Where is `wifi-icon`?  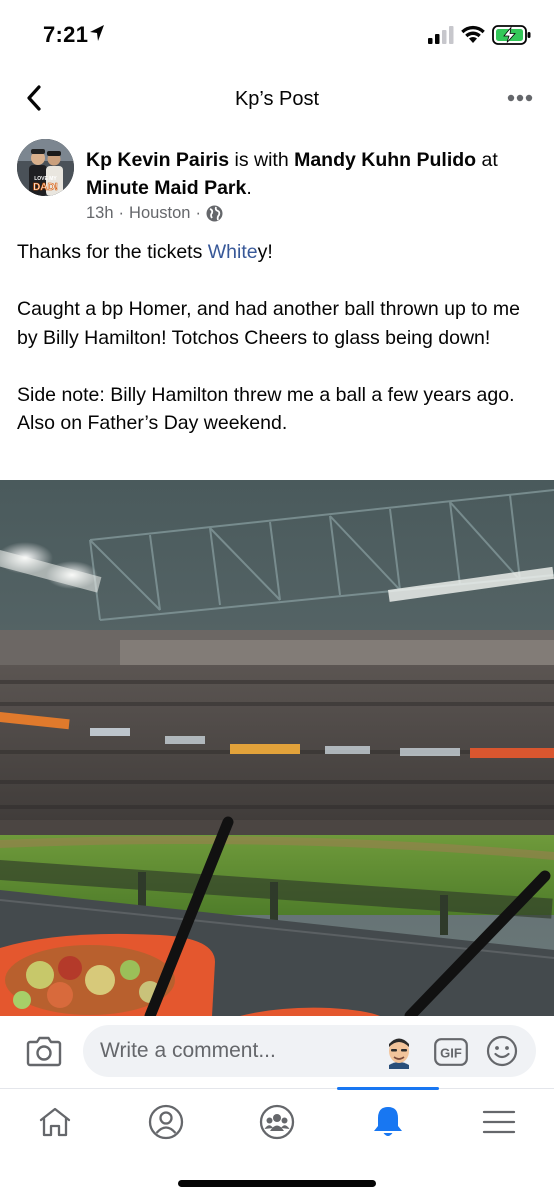 wifi-icon is located at coordinates (473, 36).